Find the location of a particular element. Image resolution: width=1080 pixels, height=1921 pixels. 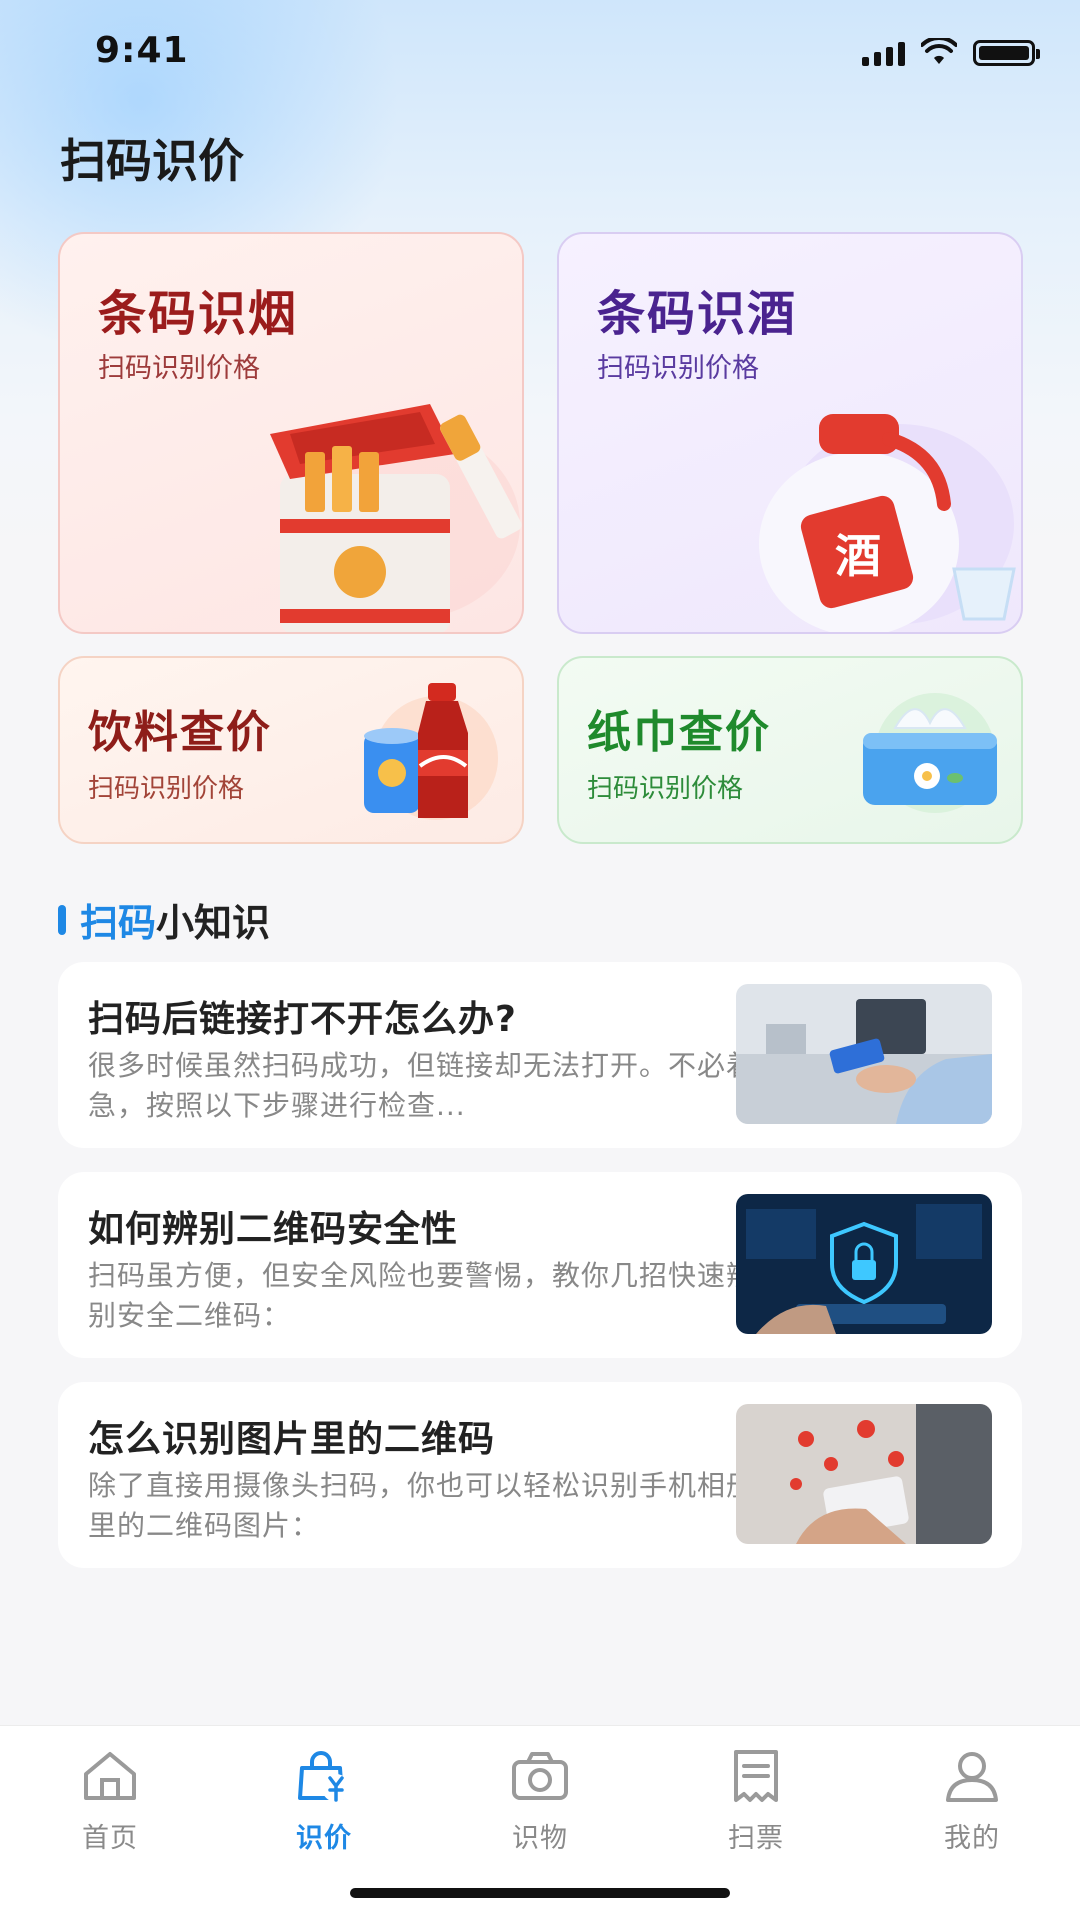

user-icon is located at coordinates (972, 1777).